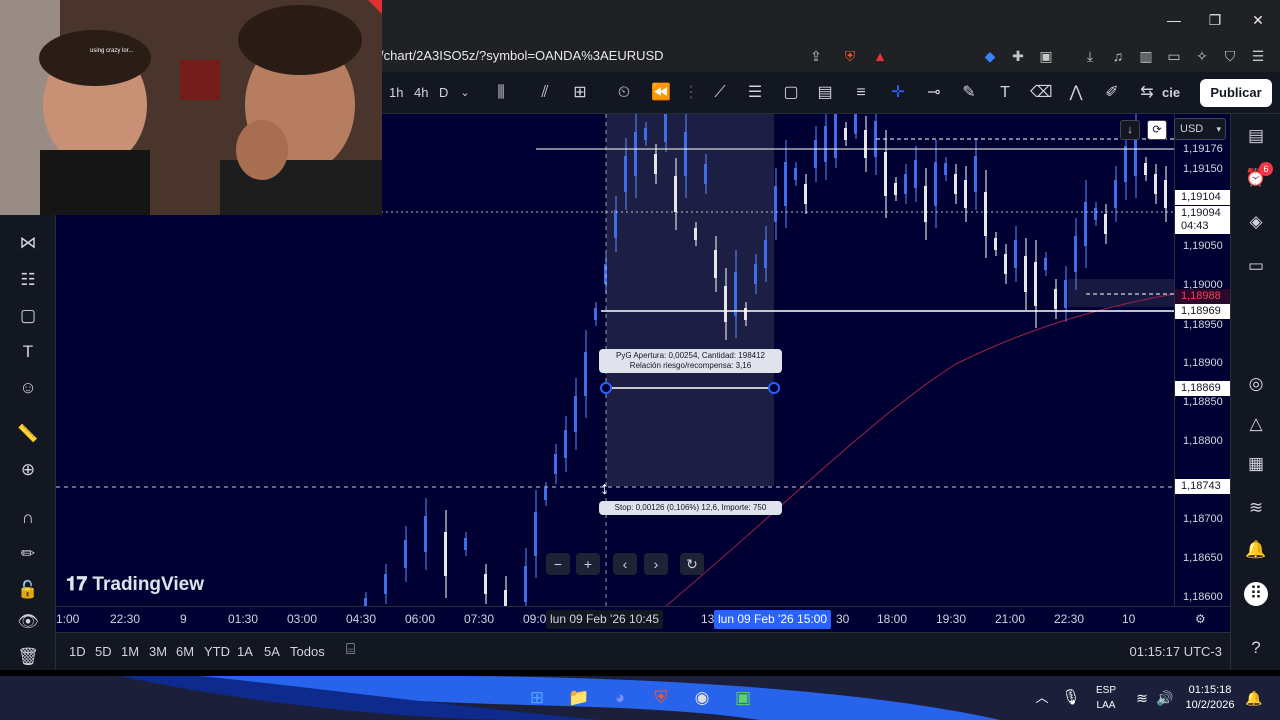 Image resolution: width=1280 pixels, height=720 pixels. Describe the element at coordinates (443, 92) in the screenshot. I see `timeframe-d: D` at that location.